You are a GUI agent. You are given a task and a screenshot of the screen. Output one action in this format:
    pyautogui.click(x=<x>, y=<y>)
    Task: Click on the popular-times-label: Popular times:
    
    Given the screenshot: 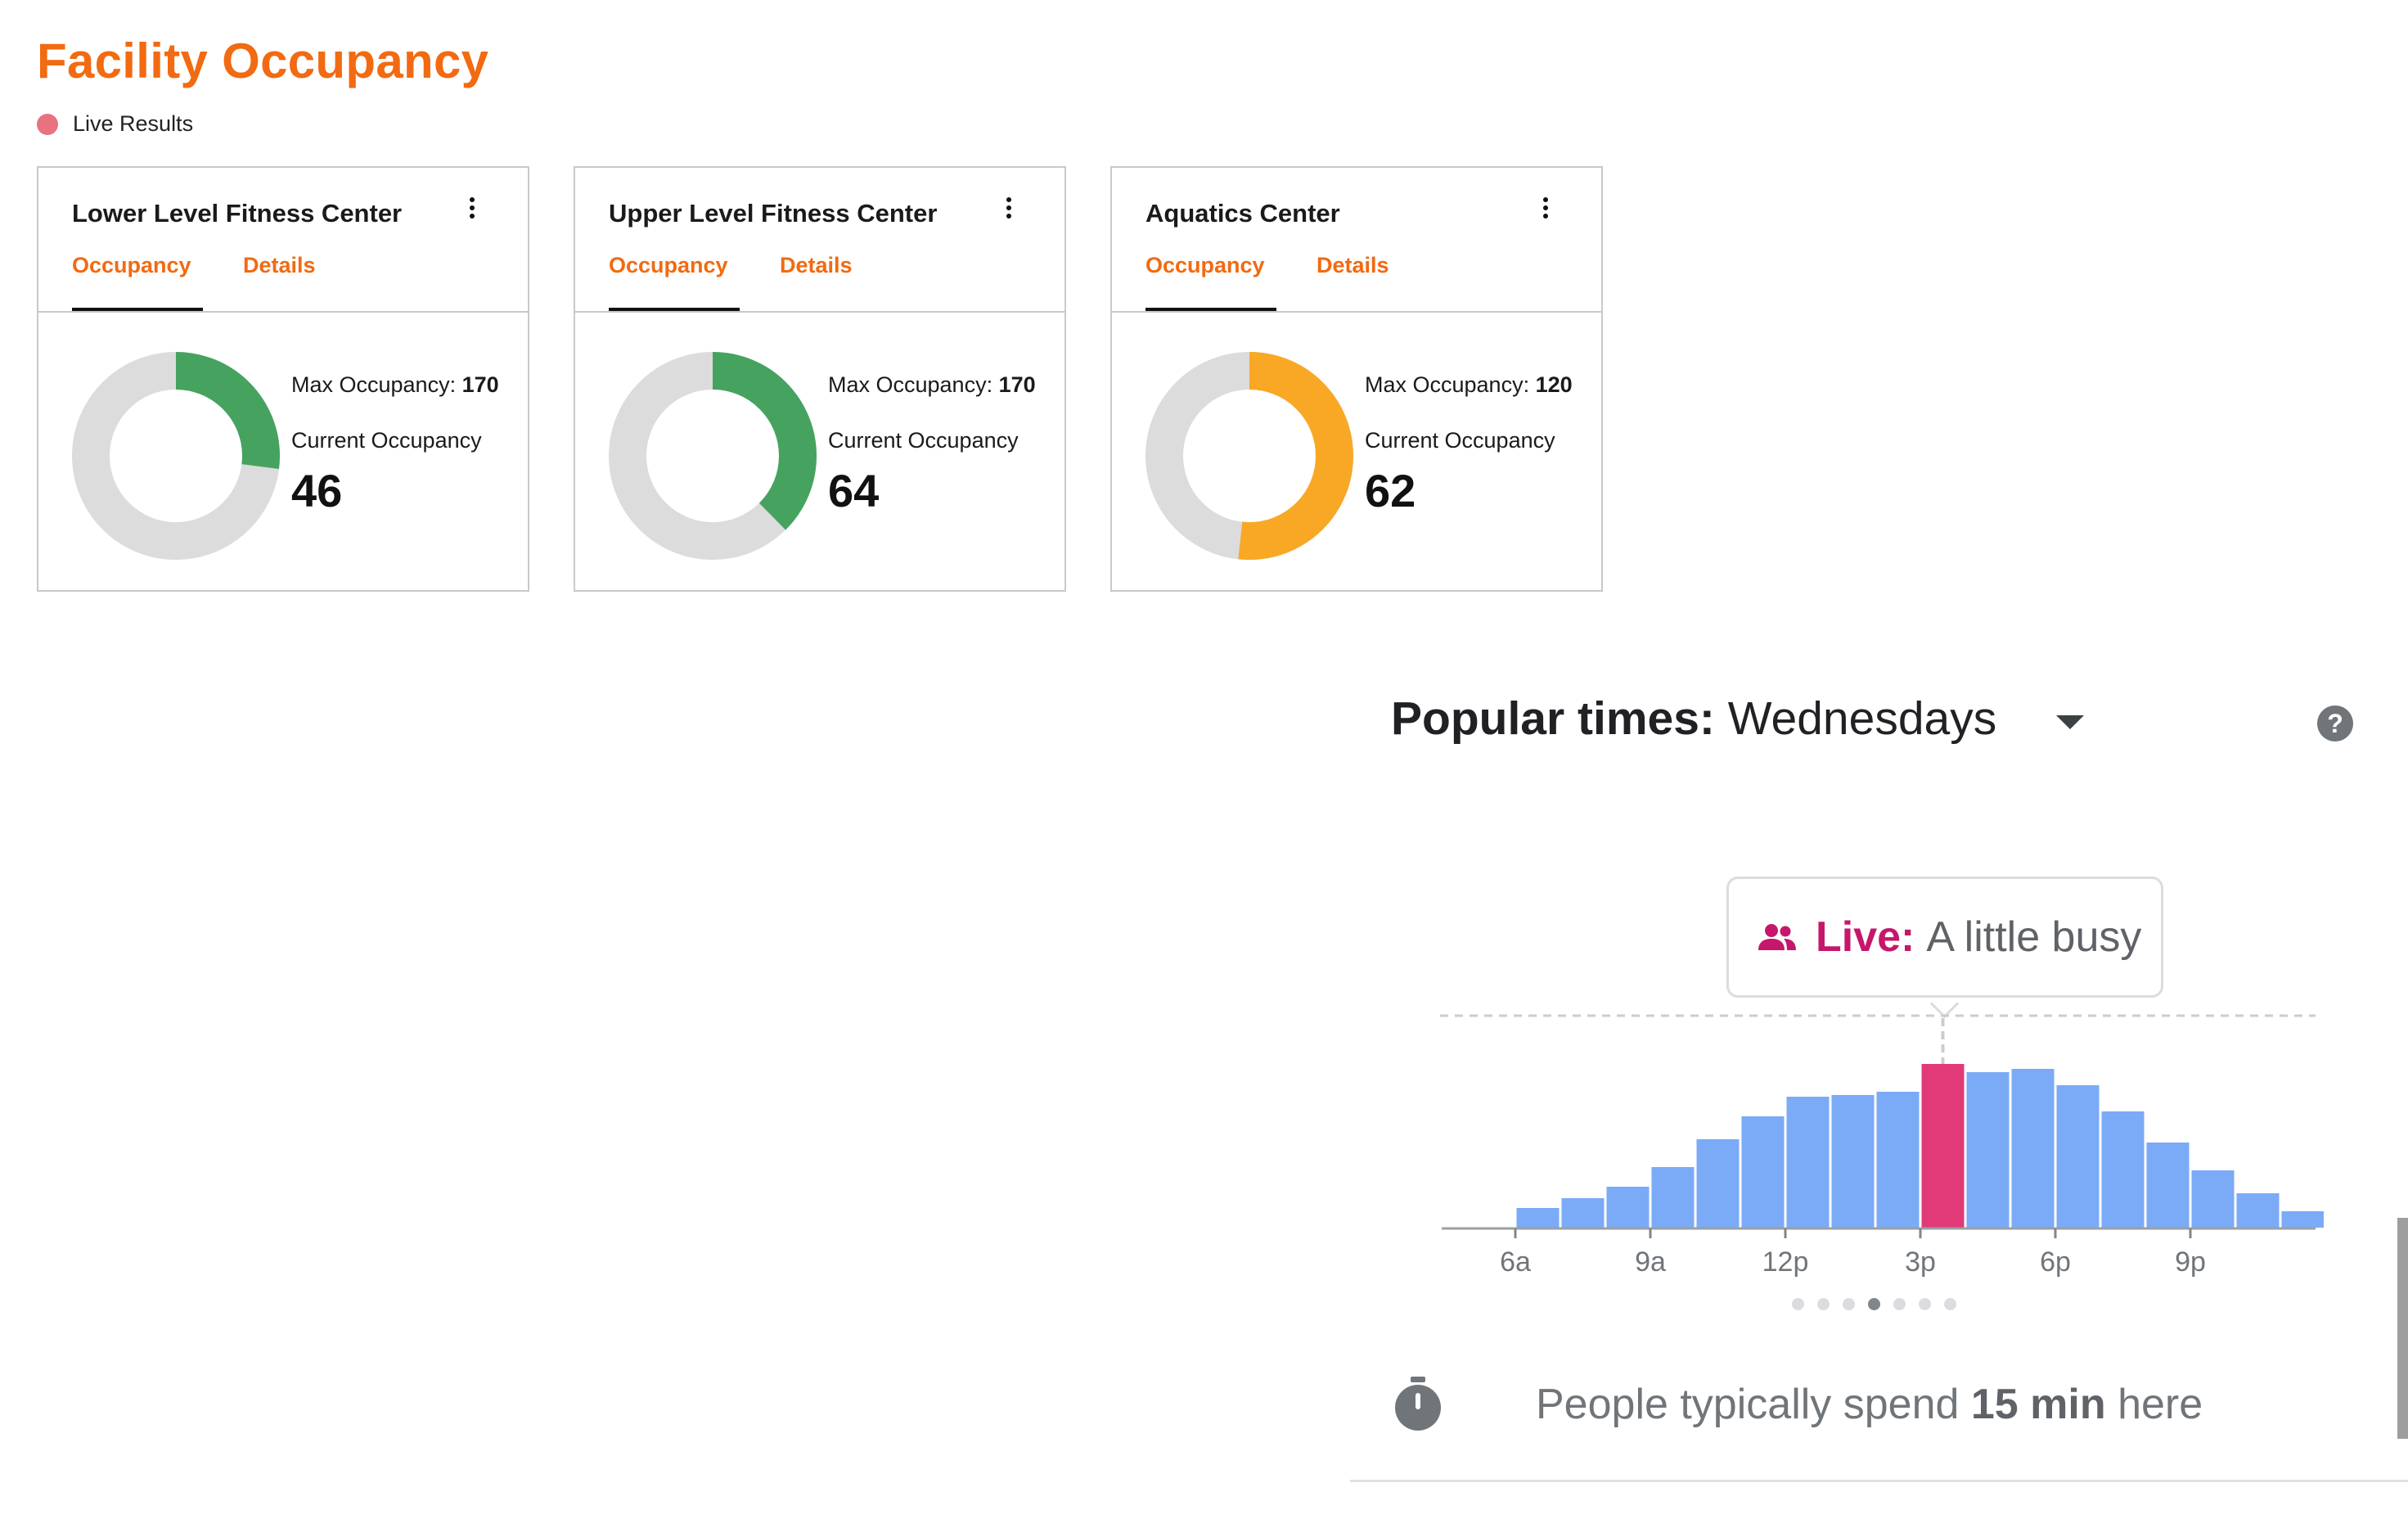 What is the action you would take?
    pyautogui.click(x=1553, y=718)
    